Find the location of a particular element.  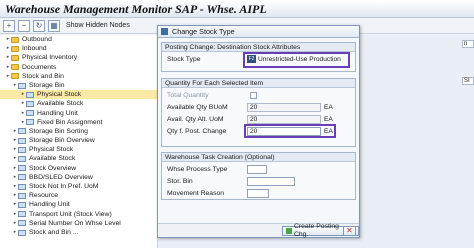

tree-item: ▸ Storage Bin Overview is located at coordinates (78, 140).